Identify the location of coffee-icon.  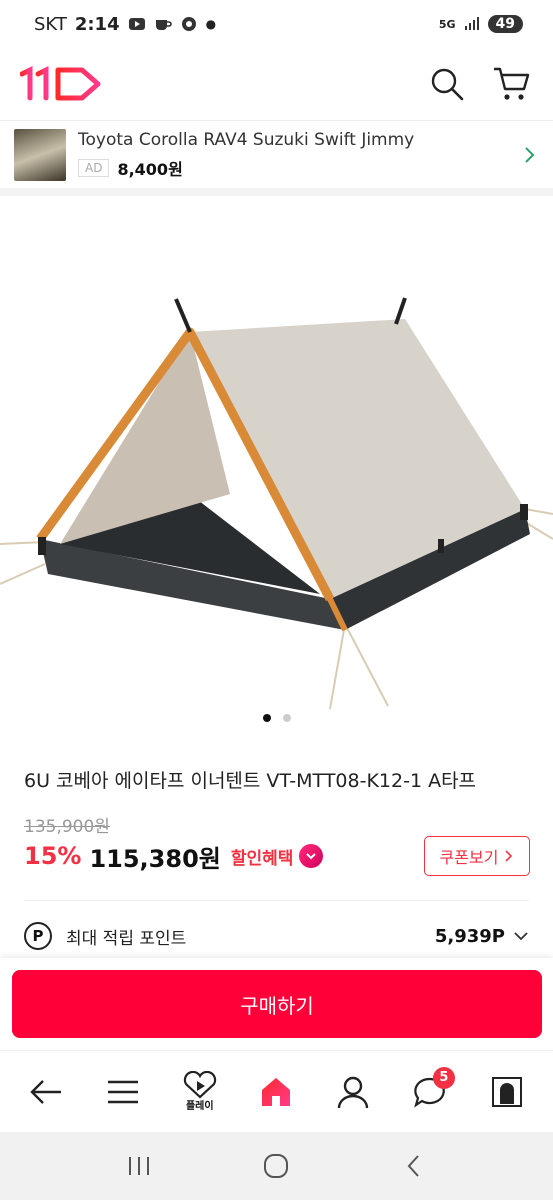
(163, 25).